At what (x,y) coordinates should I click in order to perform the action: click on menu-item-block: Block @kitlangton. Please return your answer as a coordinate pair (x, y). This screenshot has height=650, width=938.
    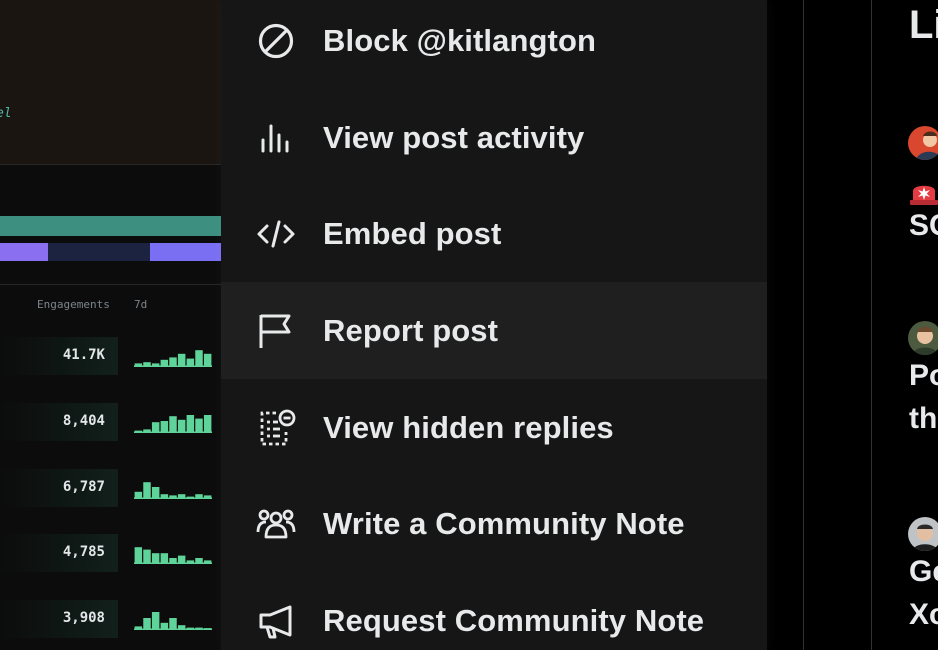
    Looking at the image, I should click on (494, 44).